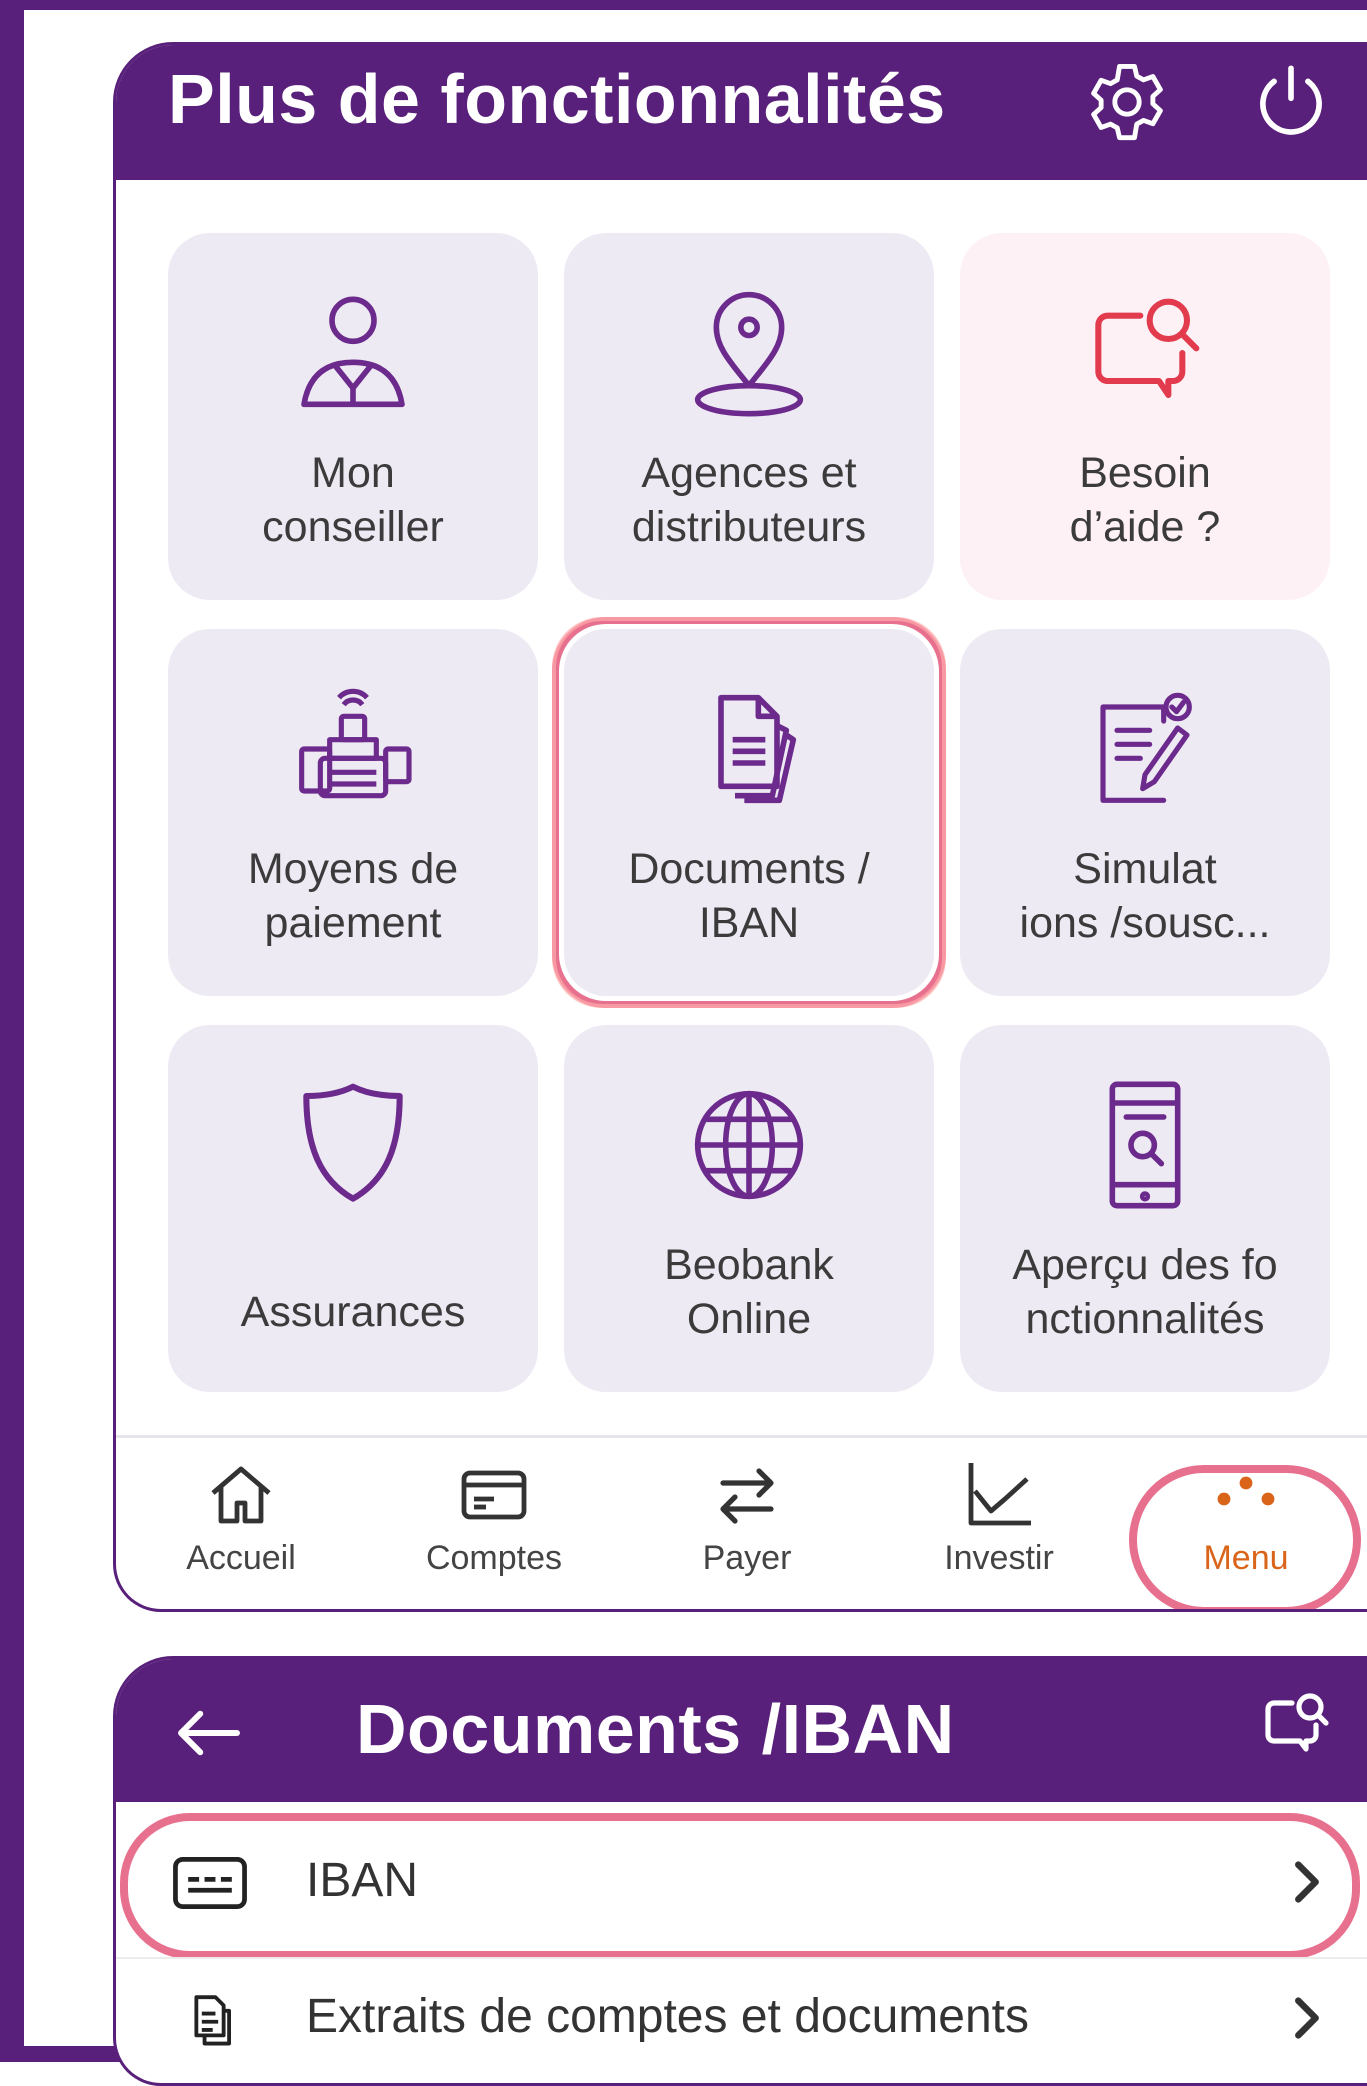  I want to click on more-features-header: Plus de fonctionnalités, so click(741, 112).